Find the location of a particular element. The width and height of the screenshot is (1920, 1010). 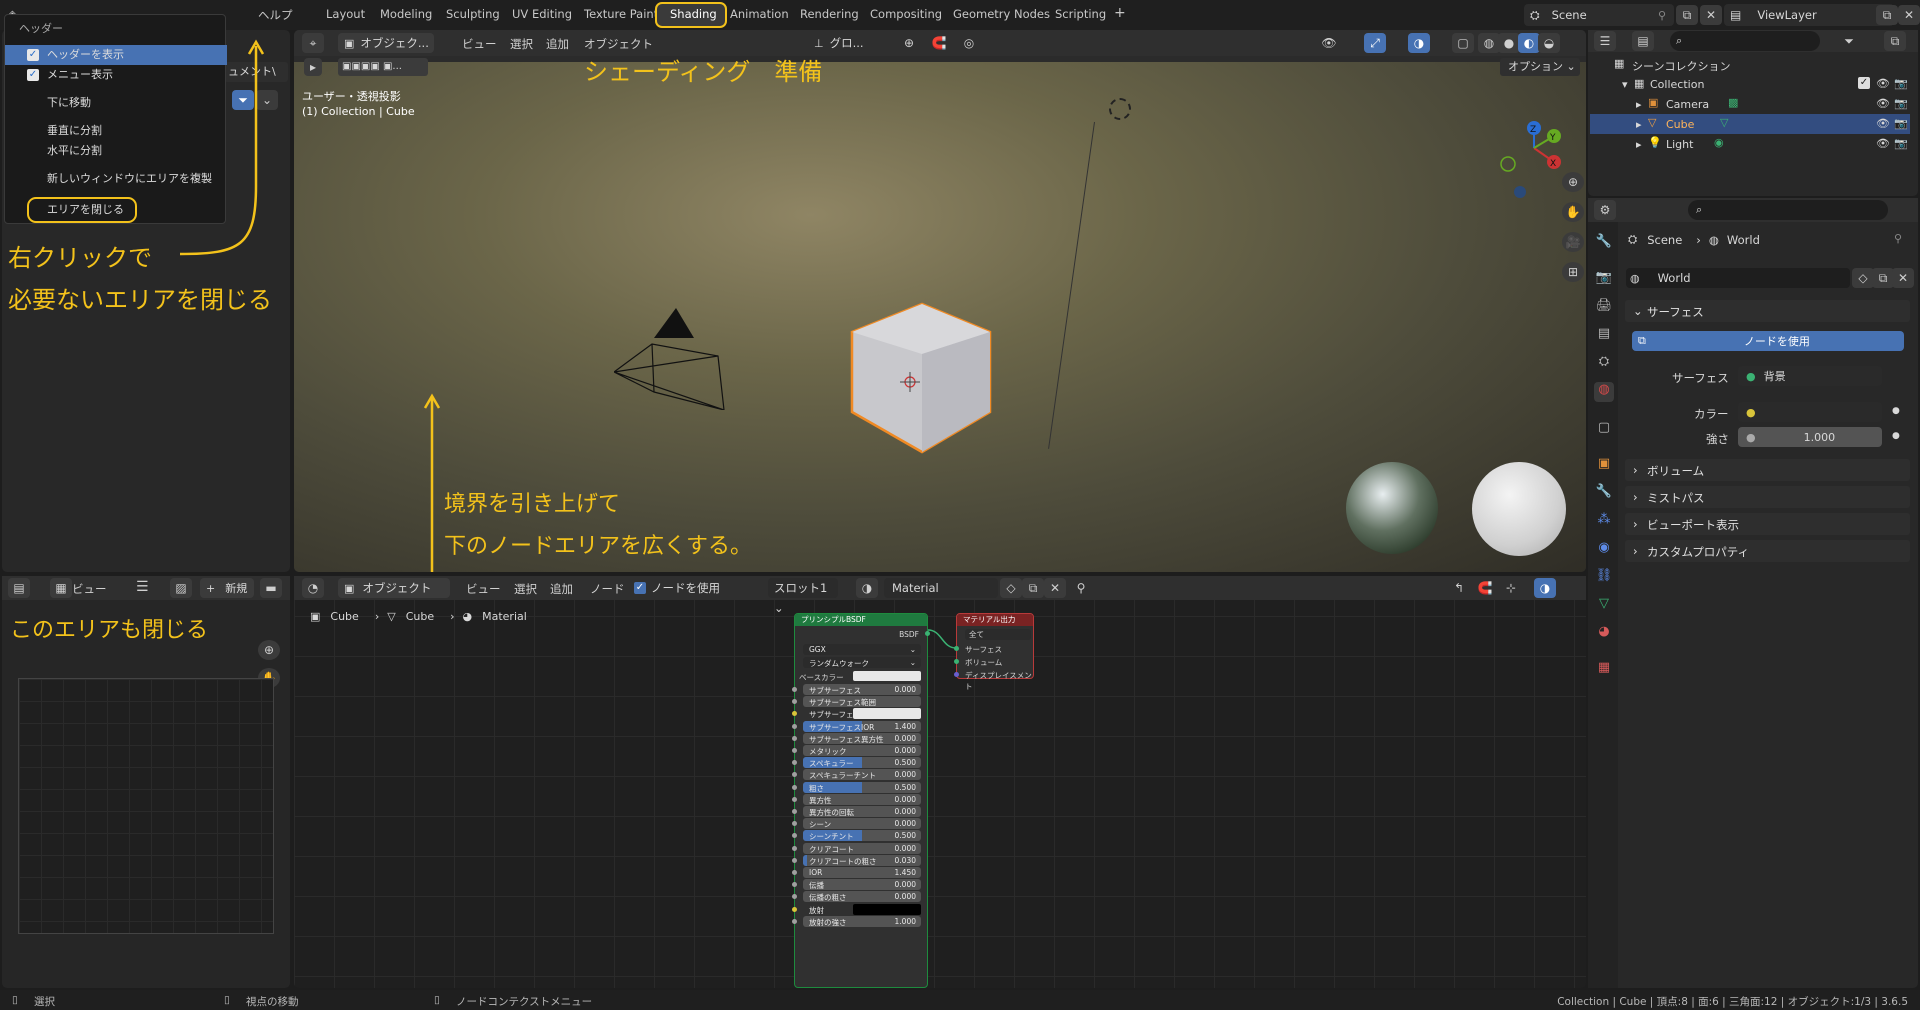

tab-modeling: Modeling is located at coordinates (406, 14).